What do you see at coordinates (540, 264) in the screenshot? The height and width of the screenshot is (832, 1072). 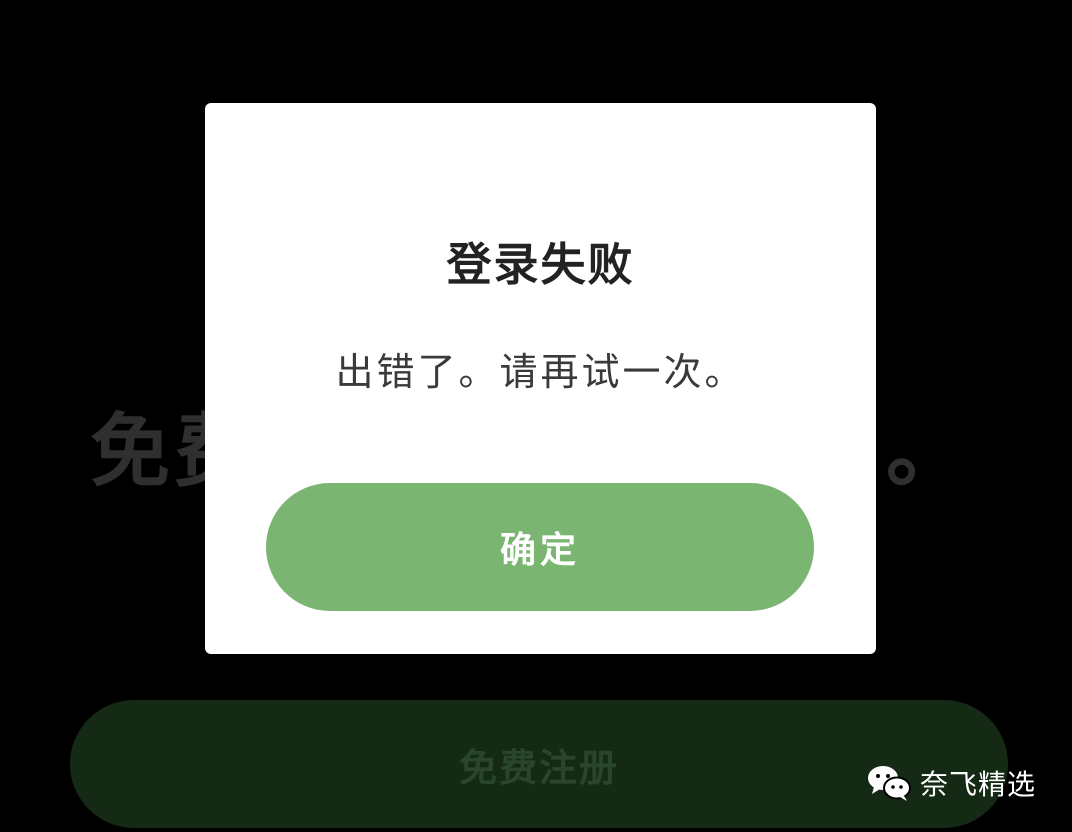 I see `dialog-title: 登录失败` at bounding box center [540, 264].